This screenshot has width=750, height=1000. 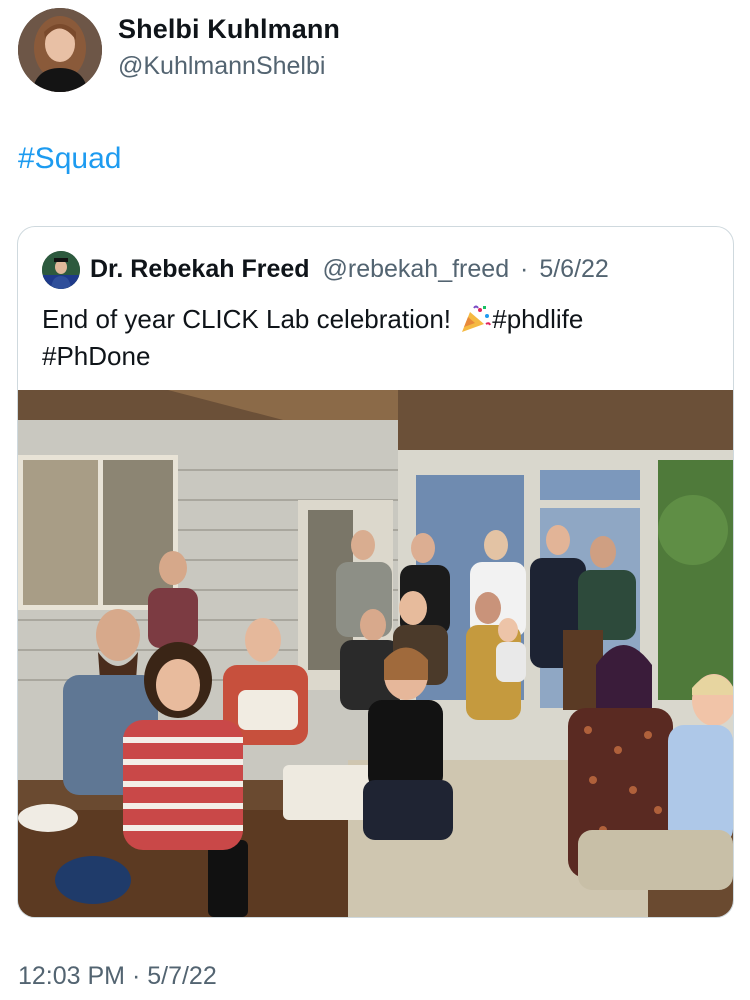 What do you see at coordinates (69, 159) in the screenshot?
I see `tweet-hashtag-link: #Squad` at bounding box center [69, 159].